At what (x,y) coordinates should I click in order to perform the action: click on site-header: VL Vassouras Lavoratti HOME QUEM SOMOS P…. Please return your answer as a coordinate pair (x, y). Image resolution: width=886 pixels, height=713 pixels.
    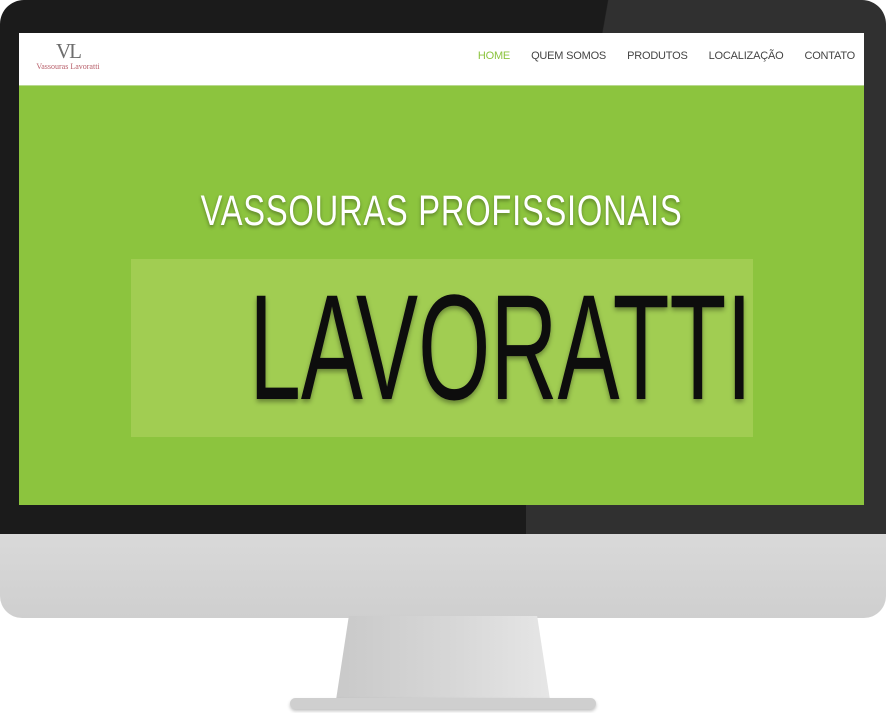
    Looking at the image, I should click on (441, 59).